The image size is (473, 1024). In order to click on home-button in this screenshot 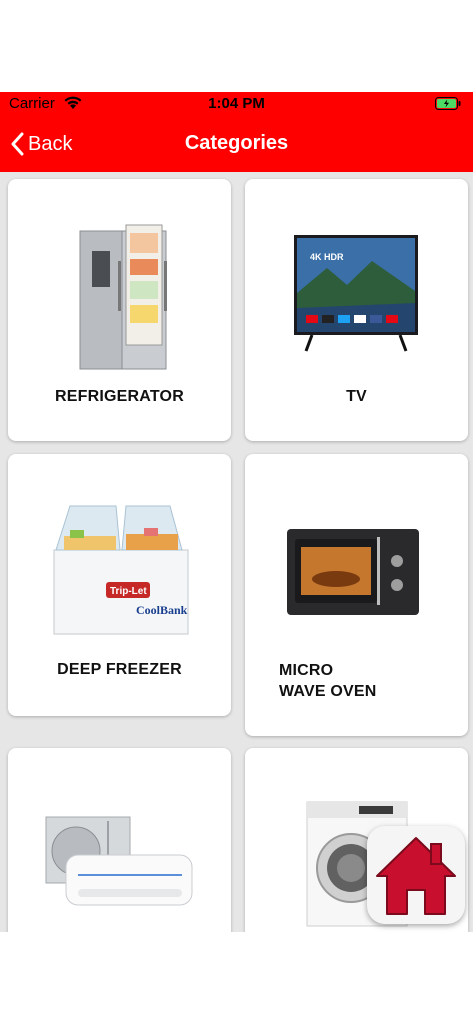, I will do `click(416, 875)`.